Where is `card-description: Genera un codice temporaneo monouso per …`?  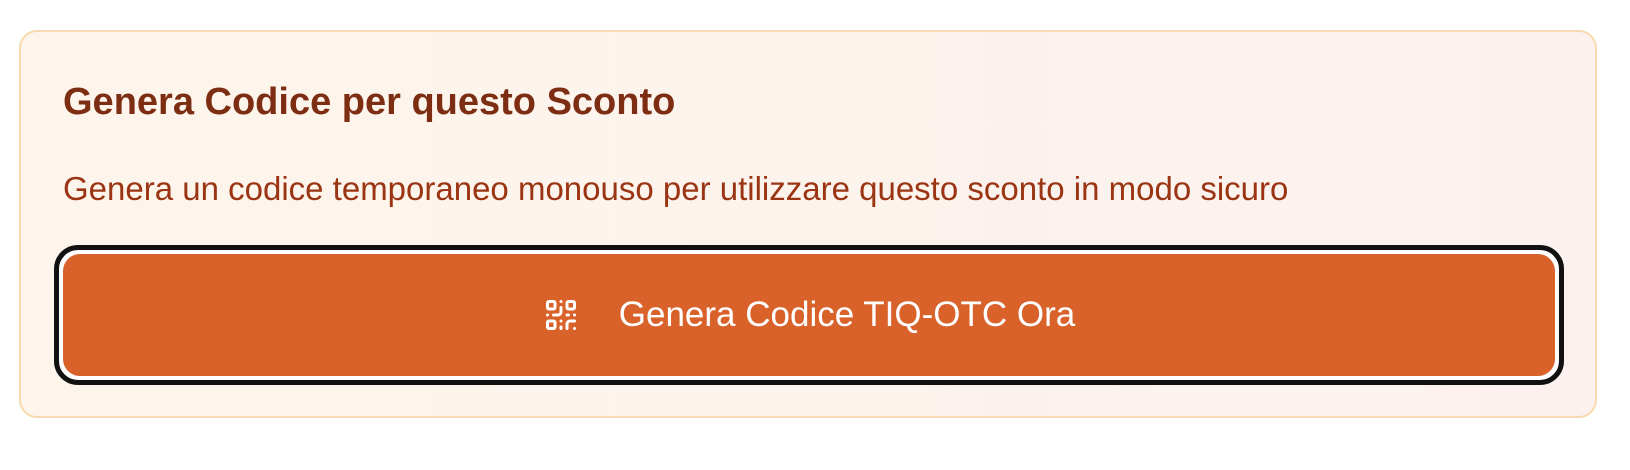 card-description: Genera un codice temporaneo monouso per … is located at coordinates (676, 188).